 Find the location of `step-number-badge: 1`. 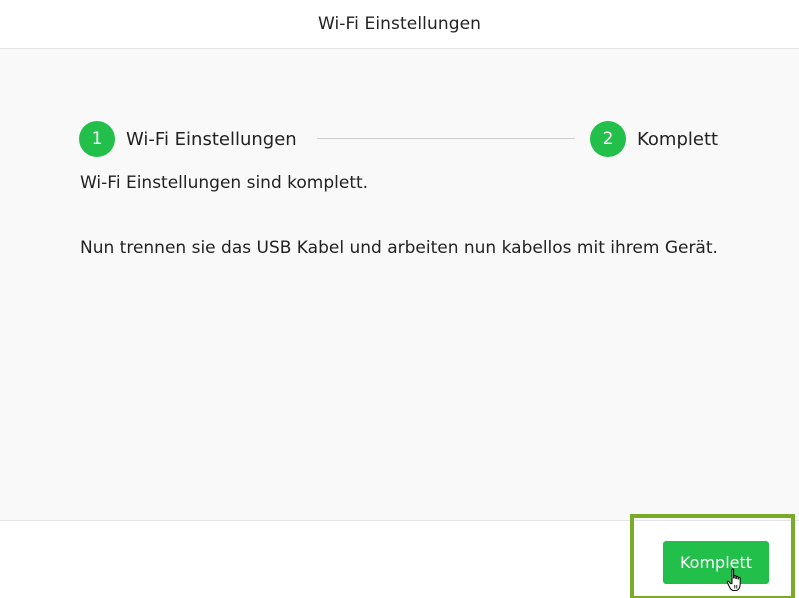

step-number-badge: 1 is located at coordinates (97, 139).